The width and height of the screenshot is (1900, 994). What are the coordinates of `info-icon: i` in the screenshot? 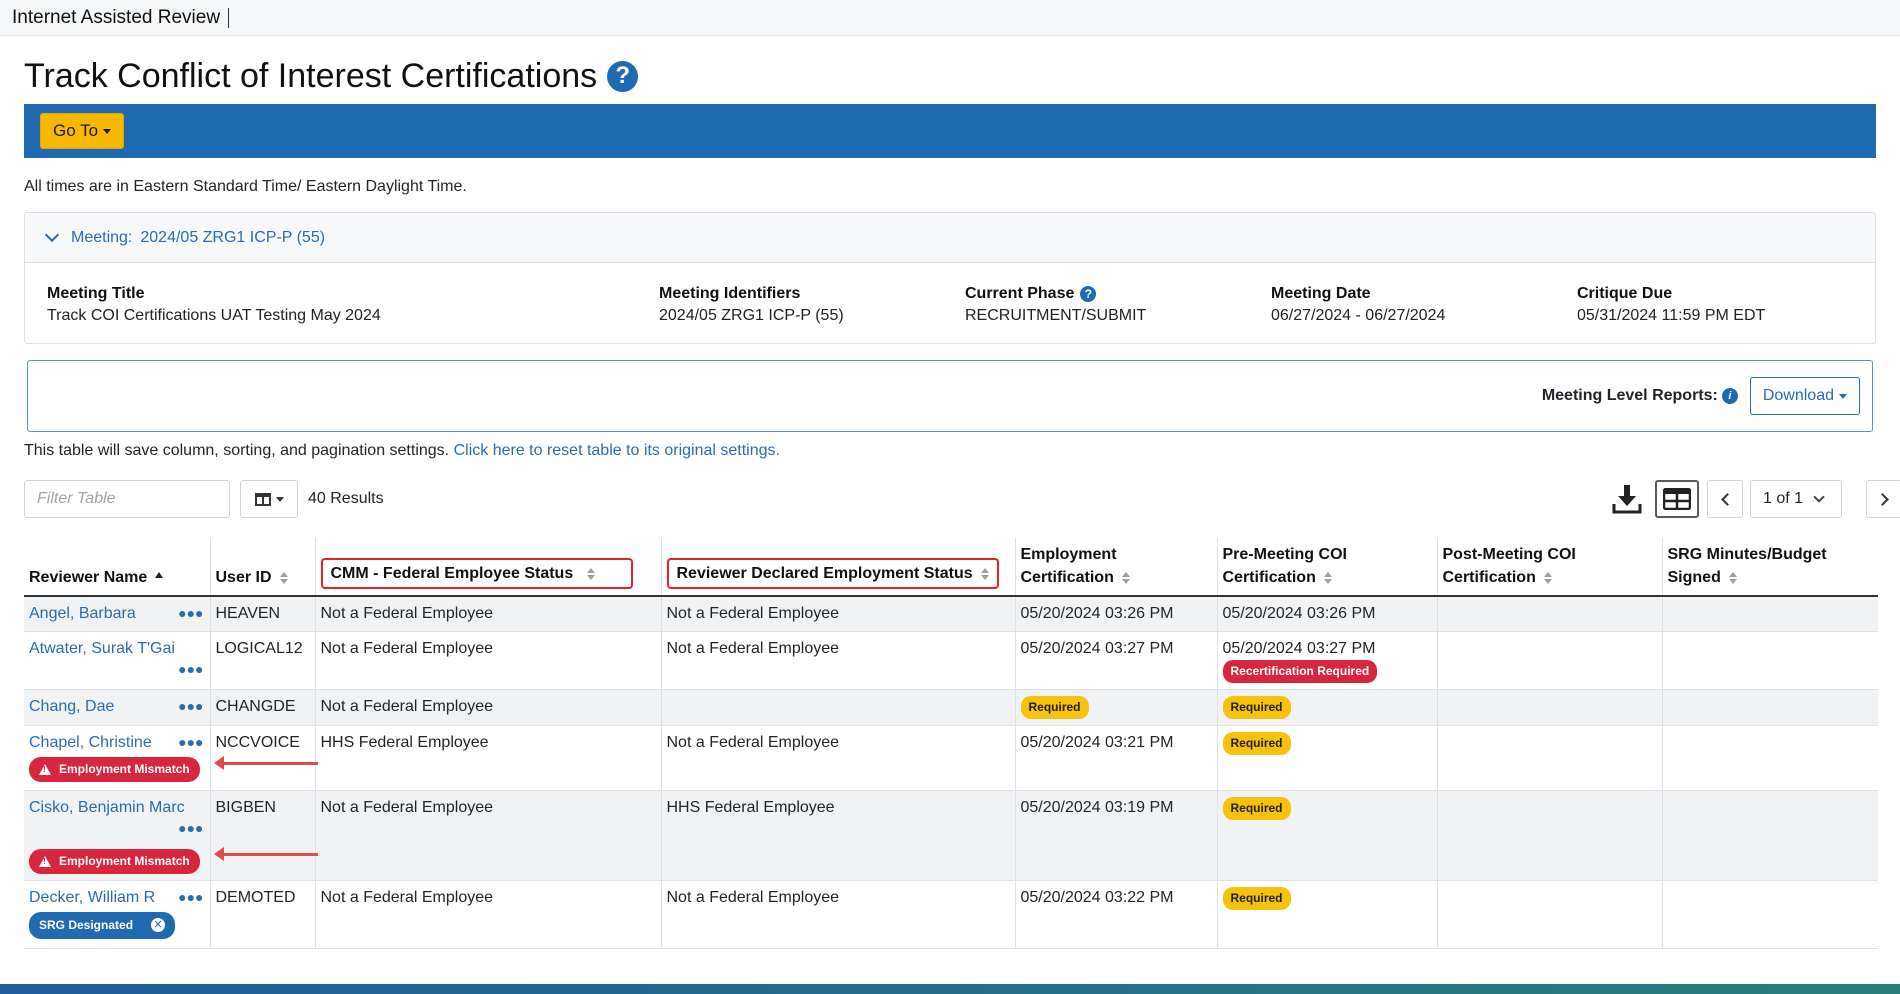 It's located at (1729, 396).